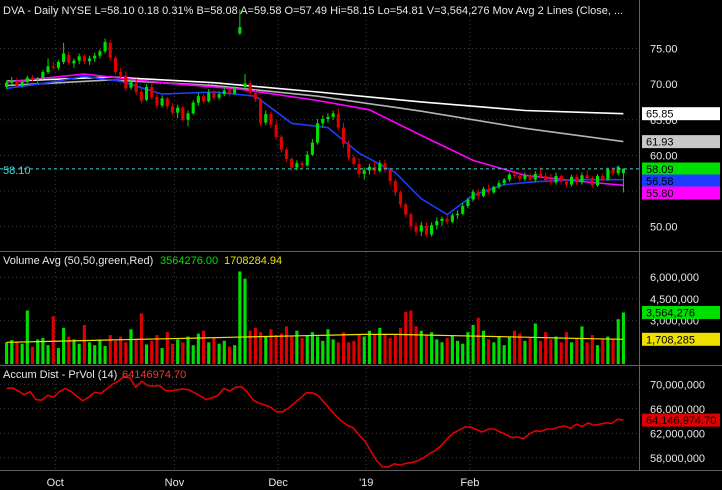 The width and height of the screenshot is (722, 490). Describe the element at coordinates (55, 483) in the screenshot. I see `x-tick-label: Oct` at that location.